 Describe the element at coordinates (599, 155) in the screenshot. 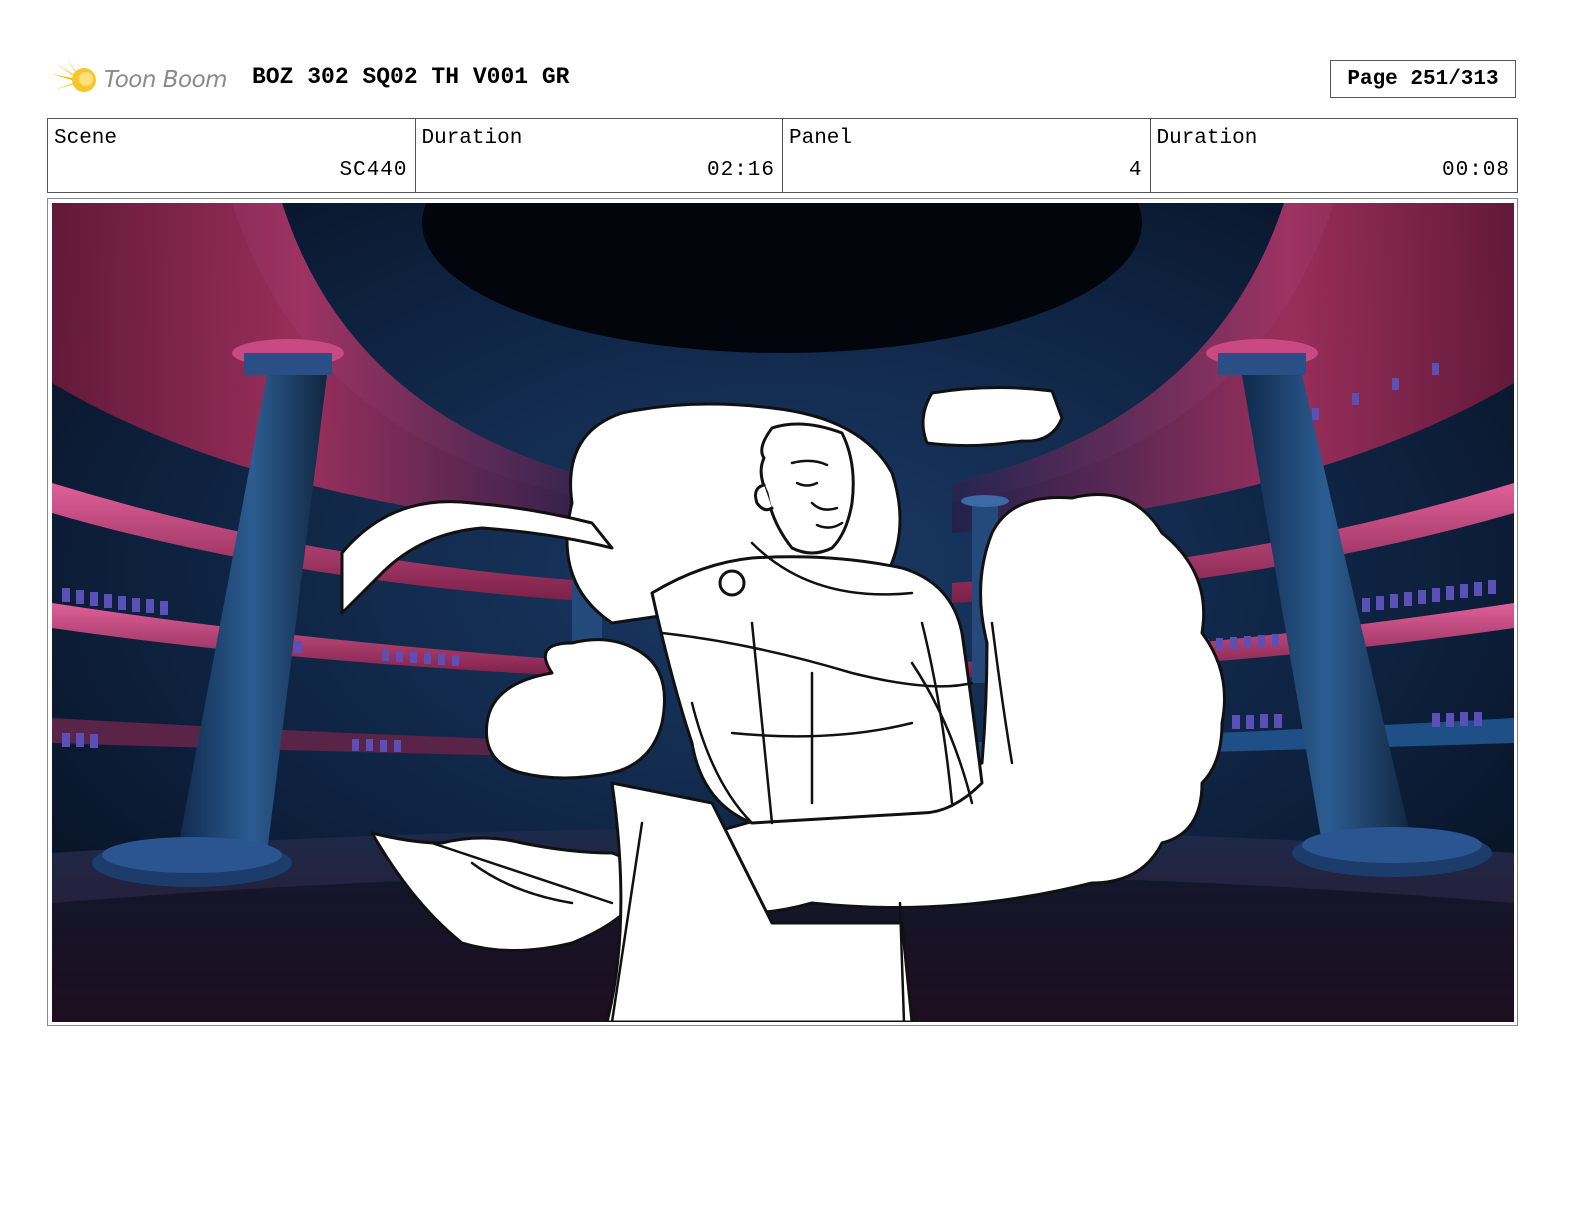

I see `scene-duration-cell: Duration 02:16` at that location.